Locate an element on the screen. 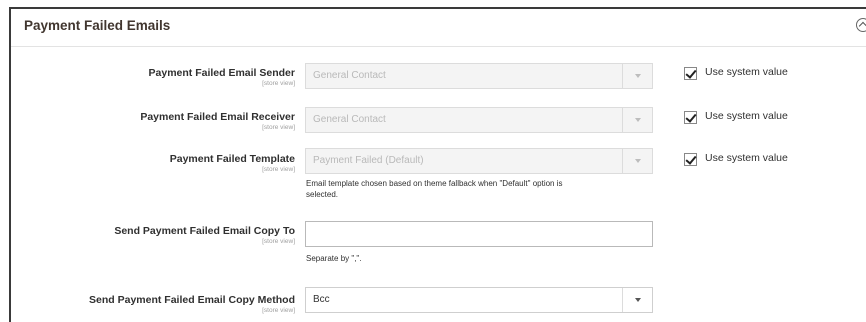 This screenshot has width=866, height=322. select-value: Payment Failed (Default) is located at coordinates (368, 160).